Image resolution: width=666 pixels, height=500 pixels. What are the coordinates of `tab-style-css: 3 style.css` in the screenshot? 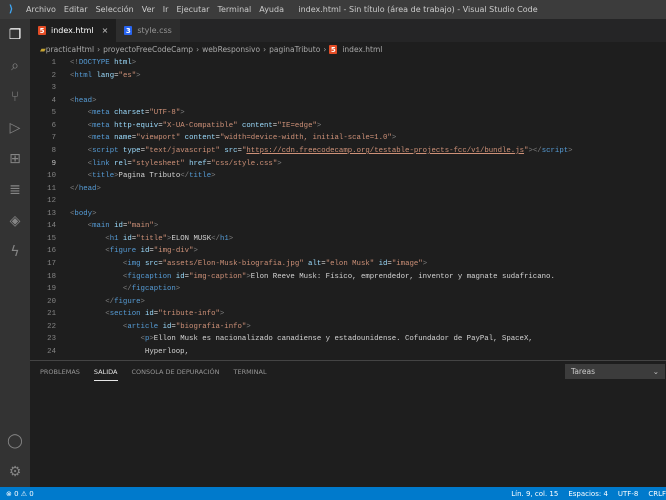 It's located at (148, 30).